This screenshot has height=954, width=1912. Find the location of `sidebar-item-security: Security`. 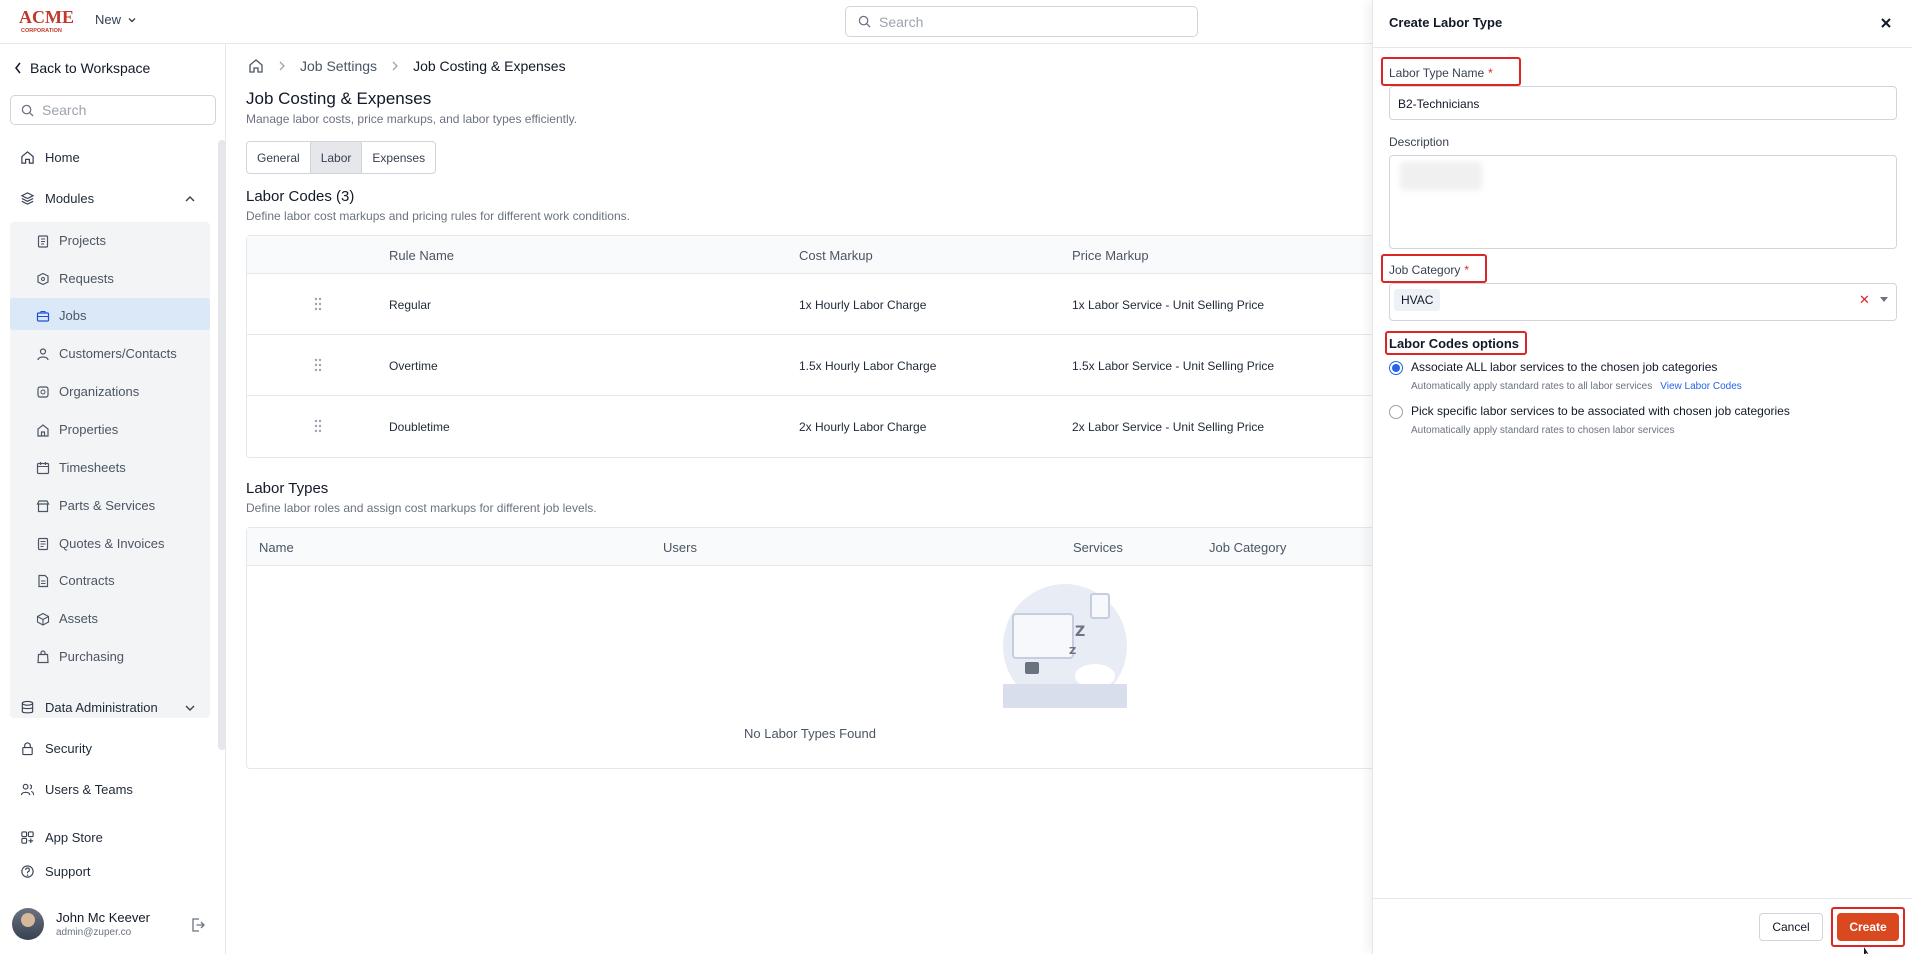

sidebar-item-security: Security is located at coordinates (56, 748).